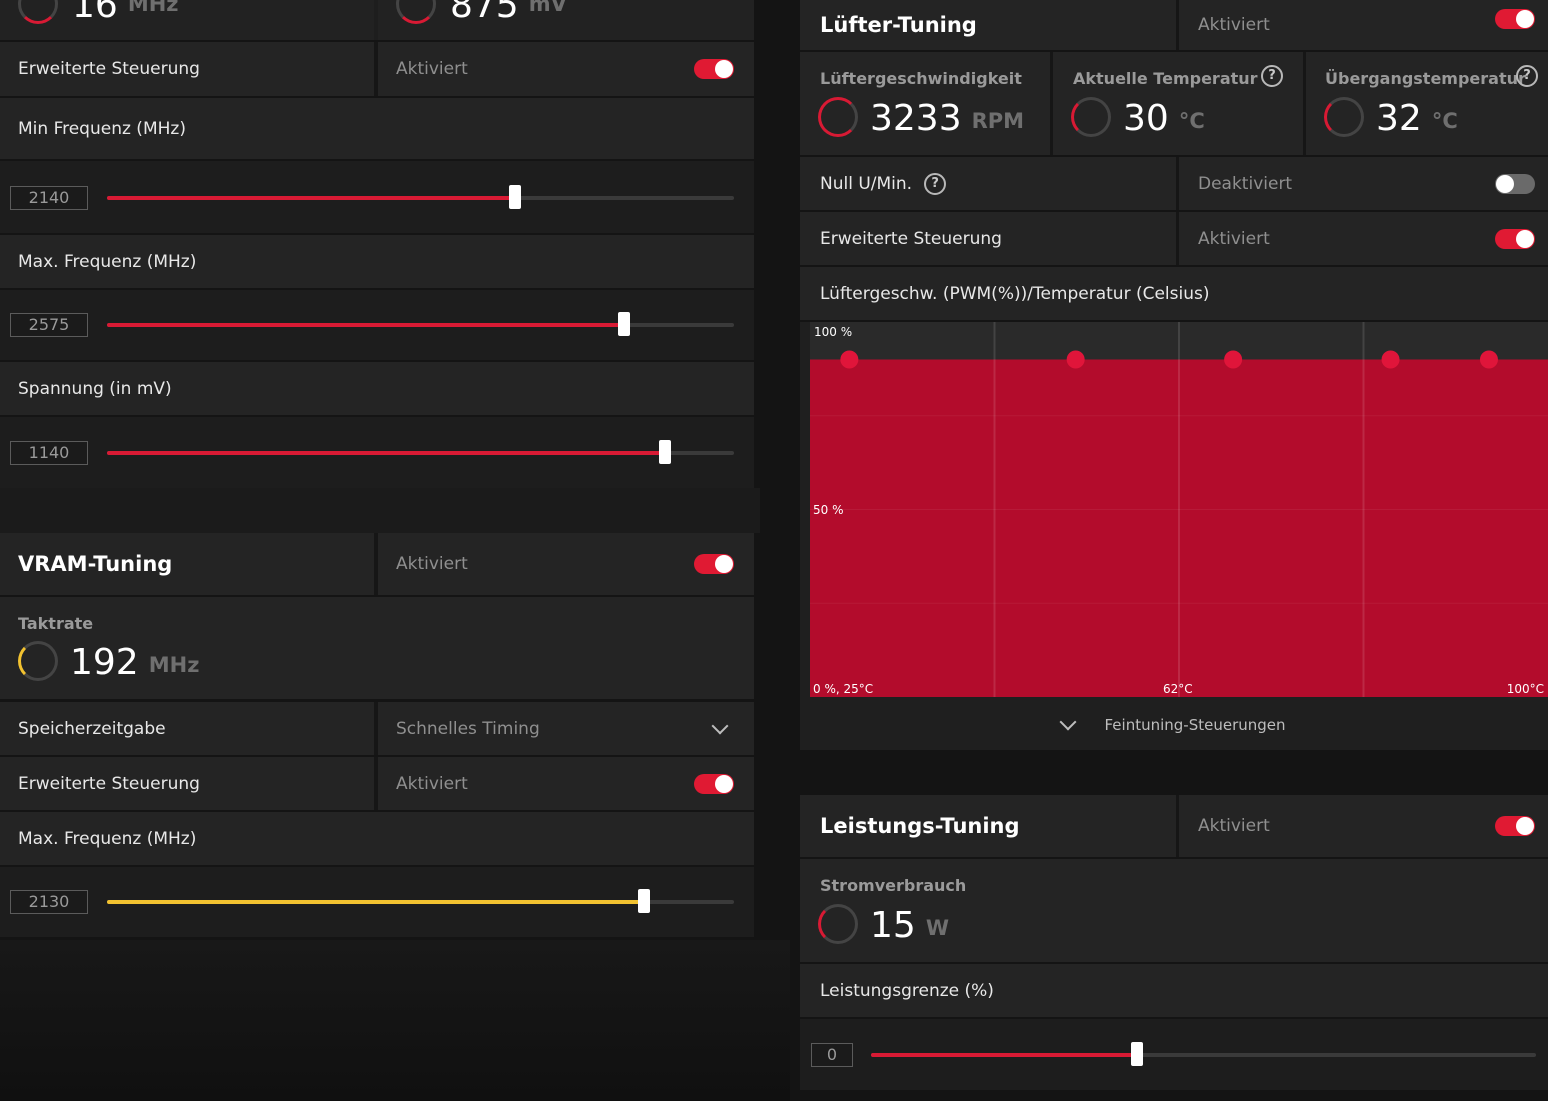 The width and height of the screenshot is (1548, 1101). I want to click on fan-advanced-state: Aktiviert, so click(1234, 238).